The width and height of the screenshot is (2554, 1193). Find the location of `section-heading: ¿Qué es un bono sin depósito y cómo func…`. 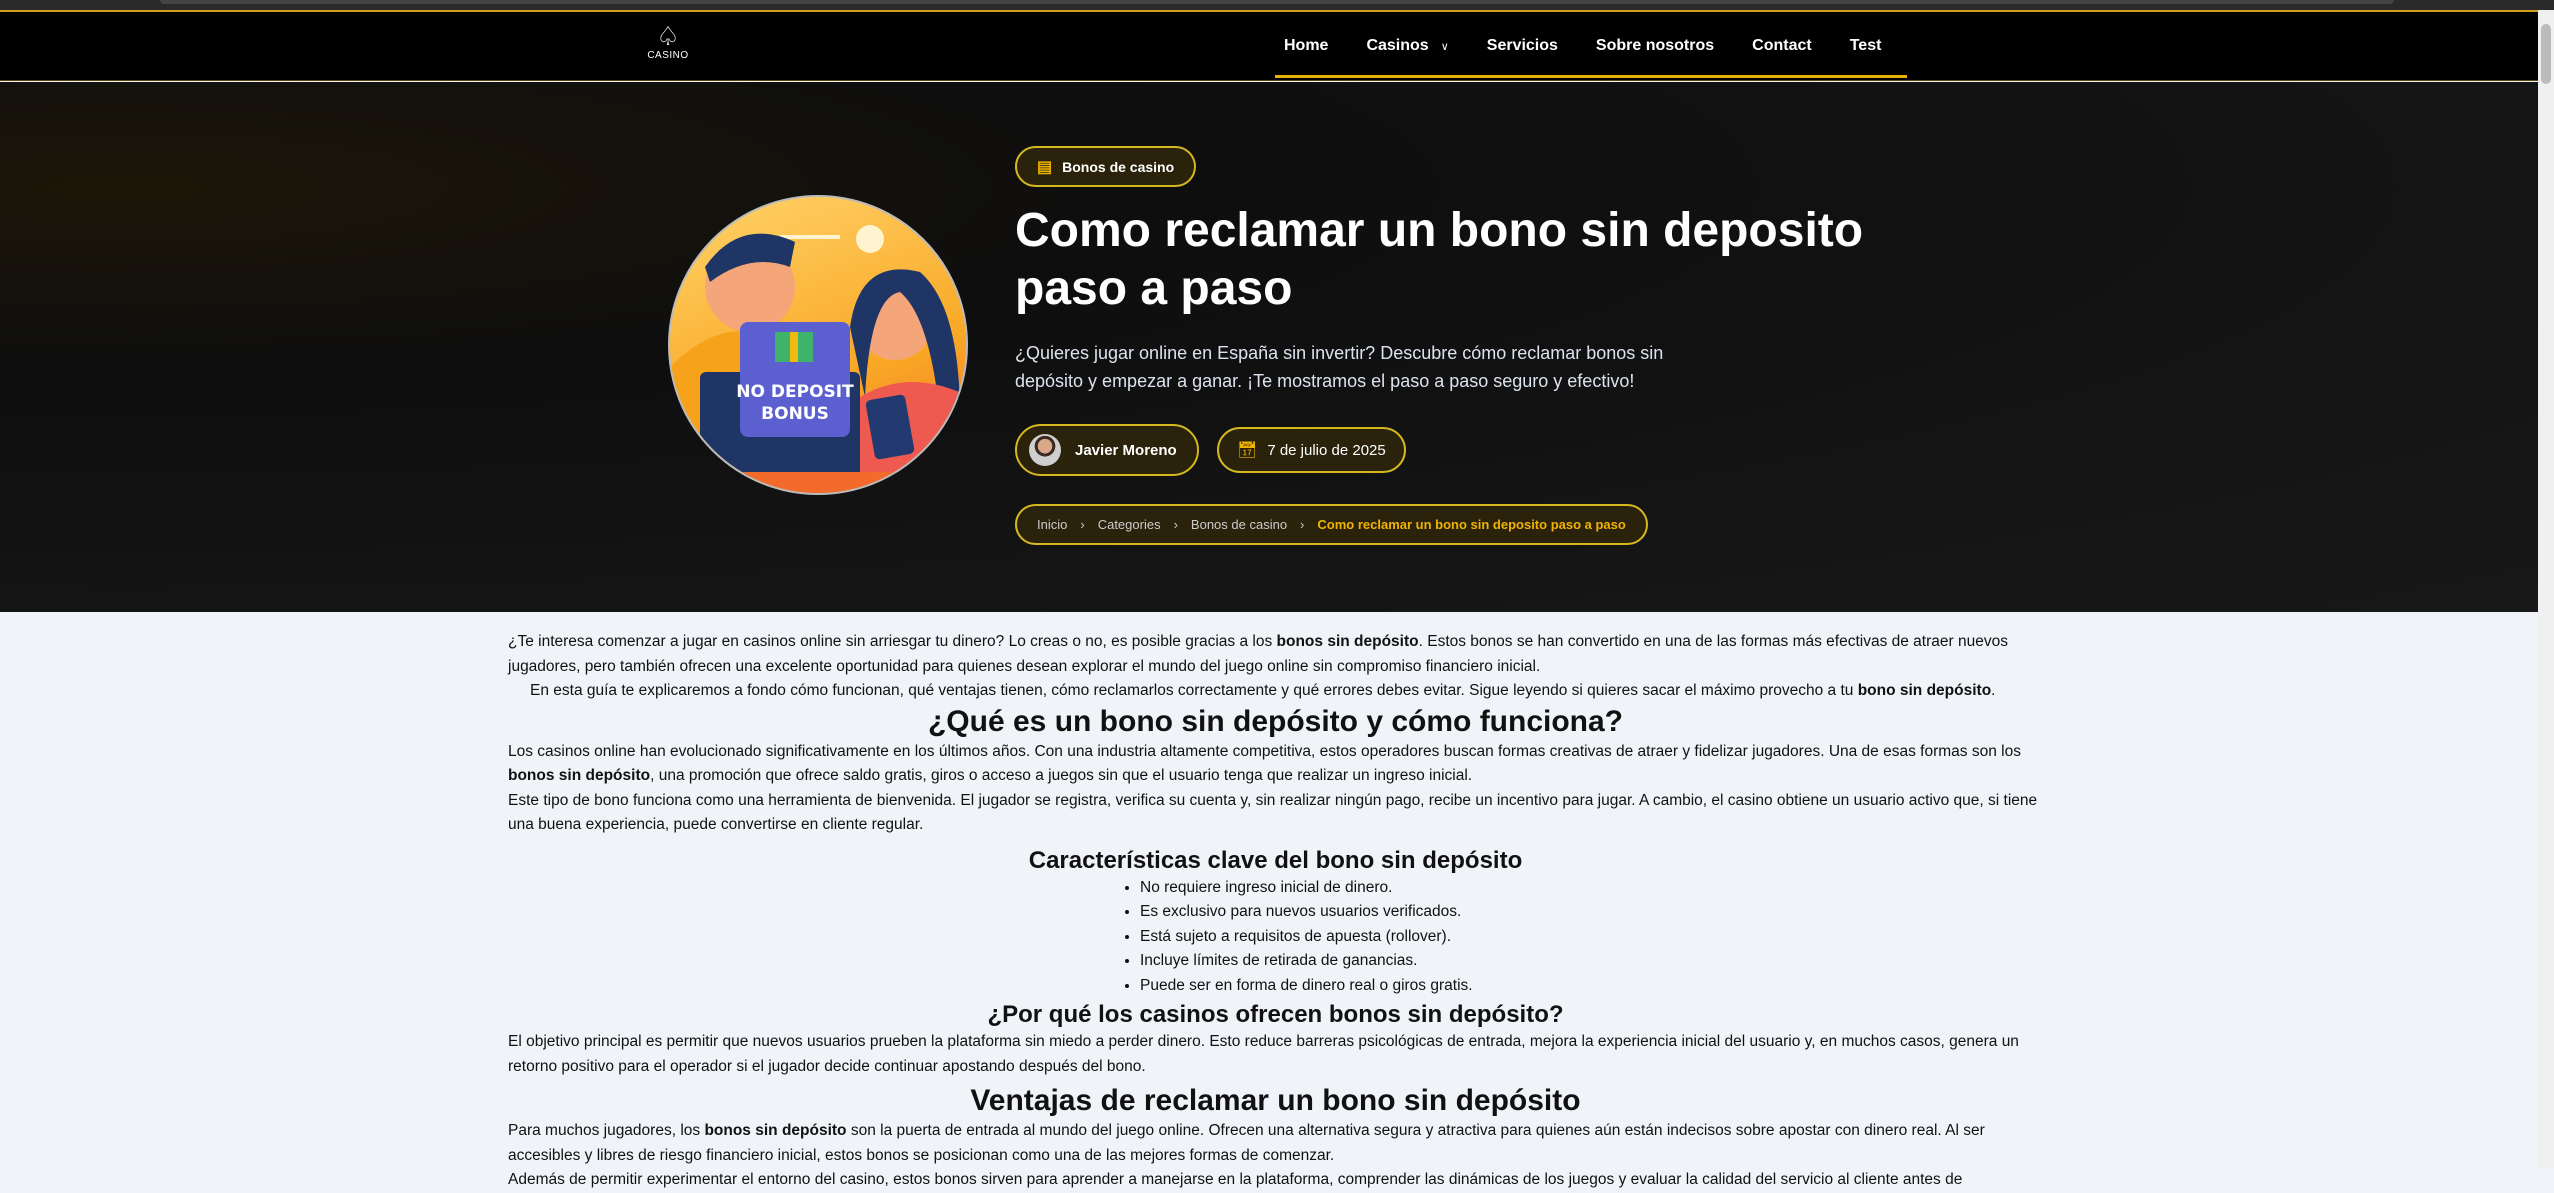

section-heading: ¿Qué es un bono sin depósito y cómo func… is located at coordinates (1275, 721).